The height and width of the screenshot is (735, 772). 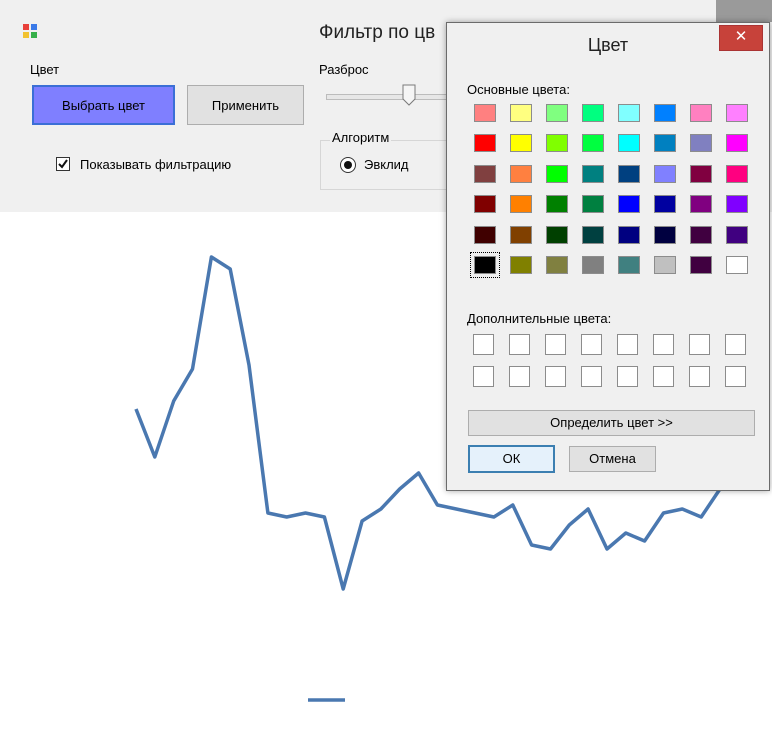 I want to click on close-button: ✕, so click(x=741, y=38).